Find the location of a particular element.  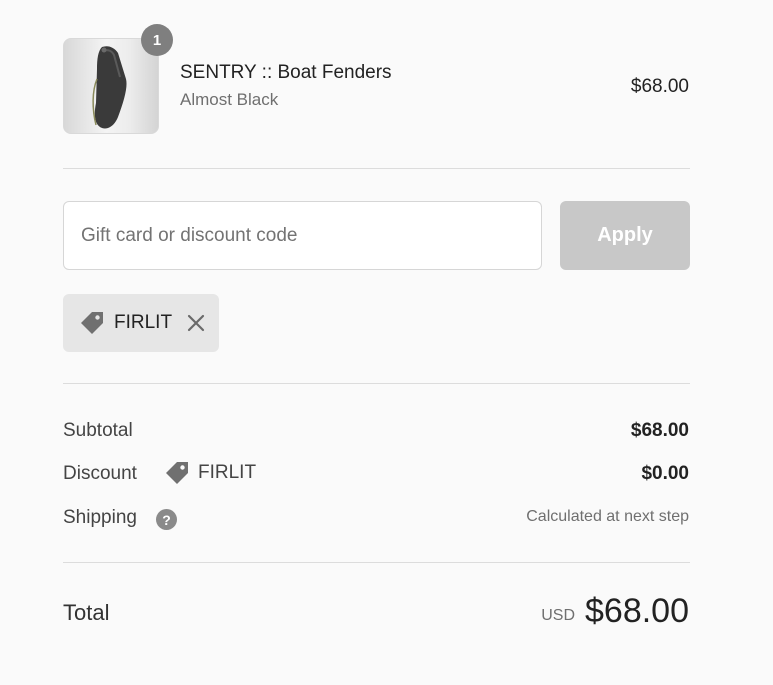

apply-button: Apply is located at coordinates (625, 235).